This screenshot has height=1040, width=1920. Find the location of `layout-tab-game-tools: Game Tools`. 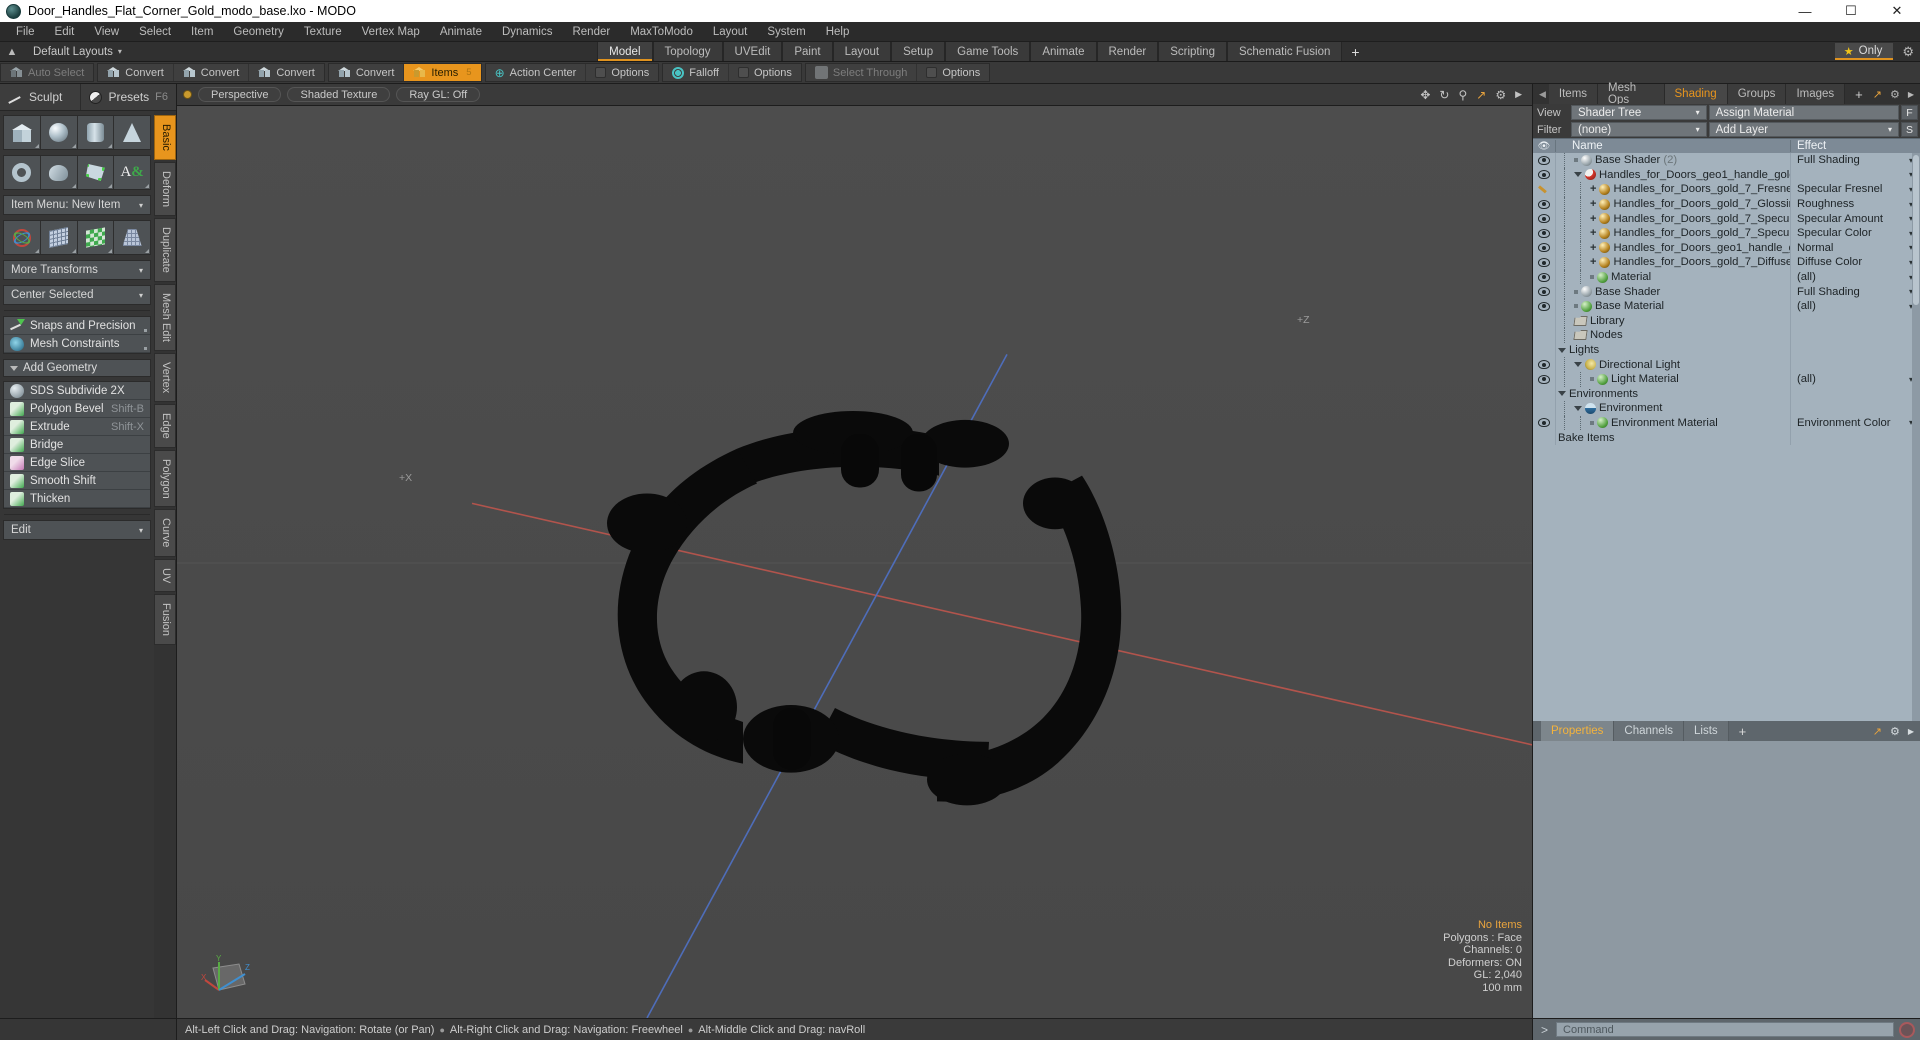

layout-tab-game-tools: Game Tools is located at coordinates (988, 51).